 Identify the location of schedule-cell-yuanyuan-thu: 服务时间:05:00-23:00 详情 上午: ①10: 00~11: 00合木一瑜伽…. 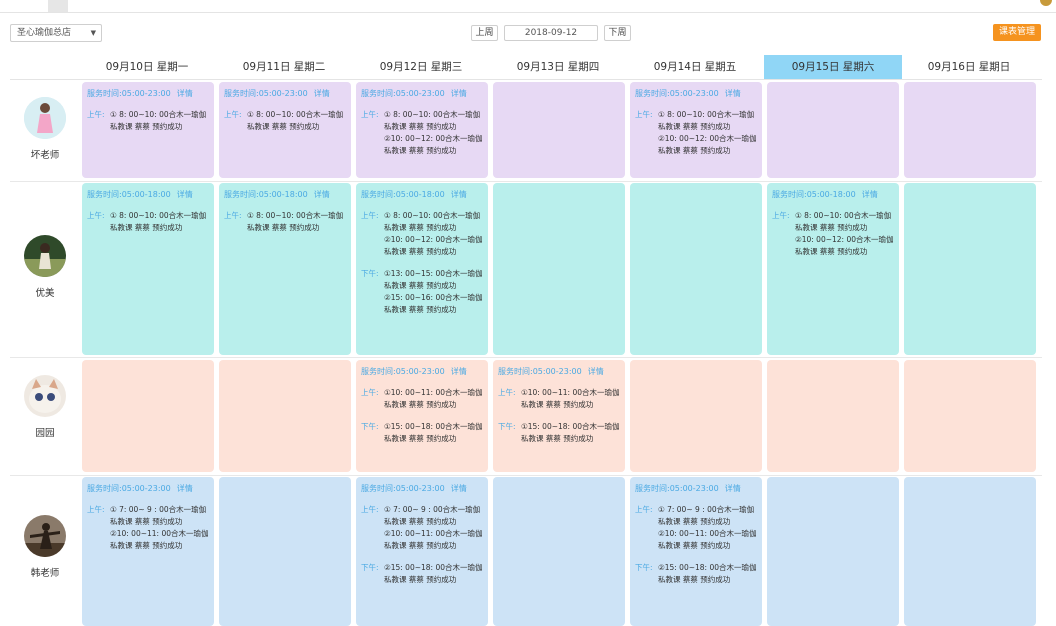
(559, 416).